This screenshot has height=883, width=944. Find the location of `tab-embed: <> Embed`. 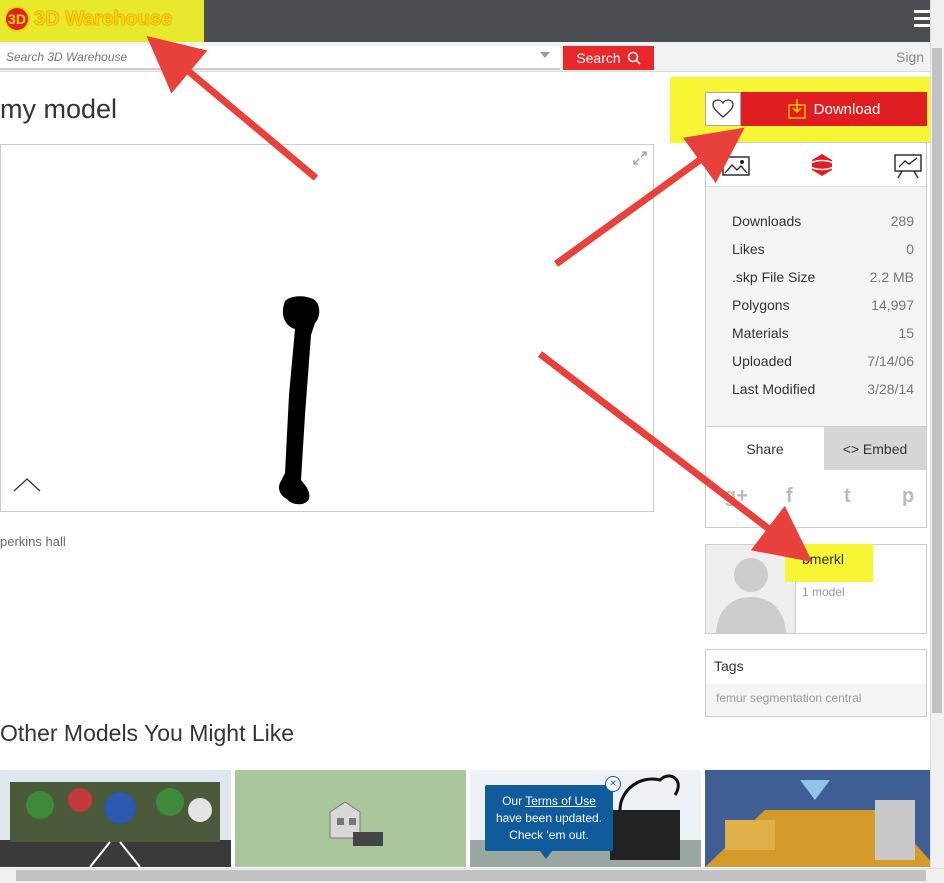

tab-embed: <> Embed is located at coordinates (875, 448).